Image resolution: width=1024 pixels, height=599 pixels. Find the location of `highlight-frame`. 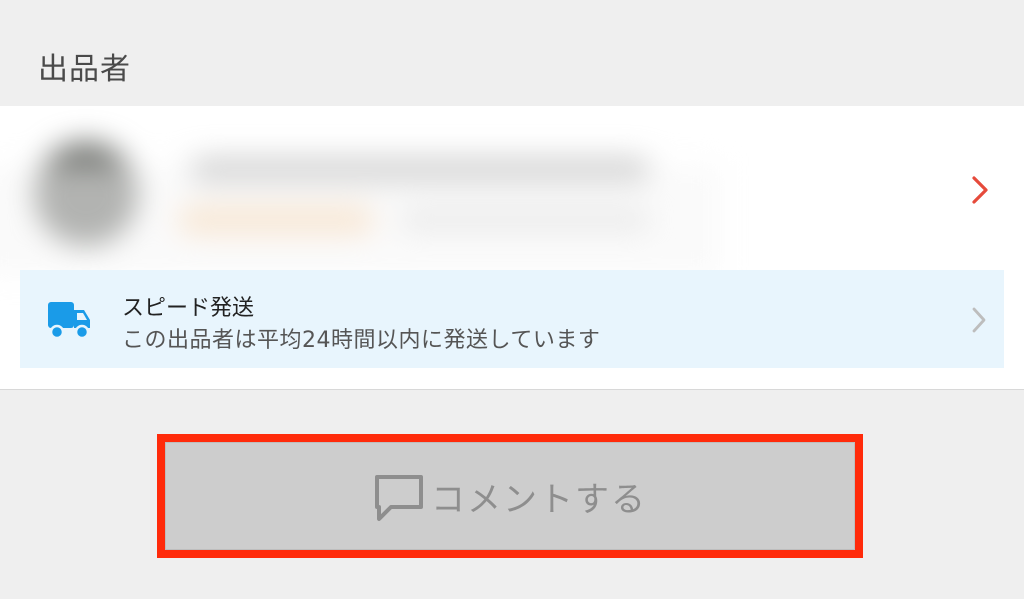

highlight-frame is located at coordinates (510, 496).